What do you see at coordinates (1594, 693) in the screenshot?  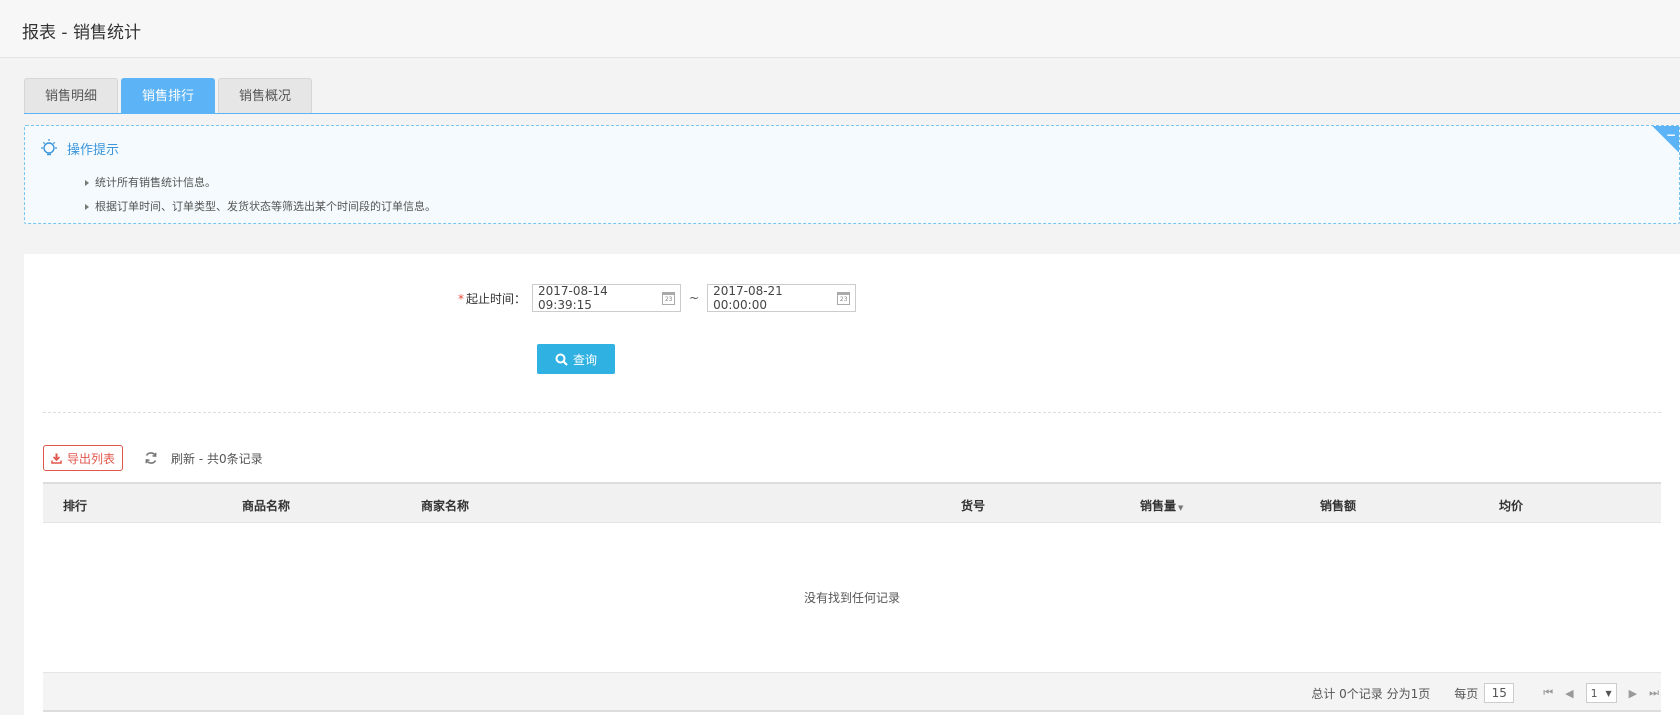 I see `current-page: 1` at bounding box center [1594, 693].